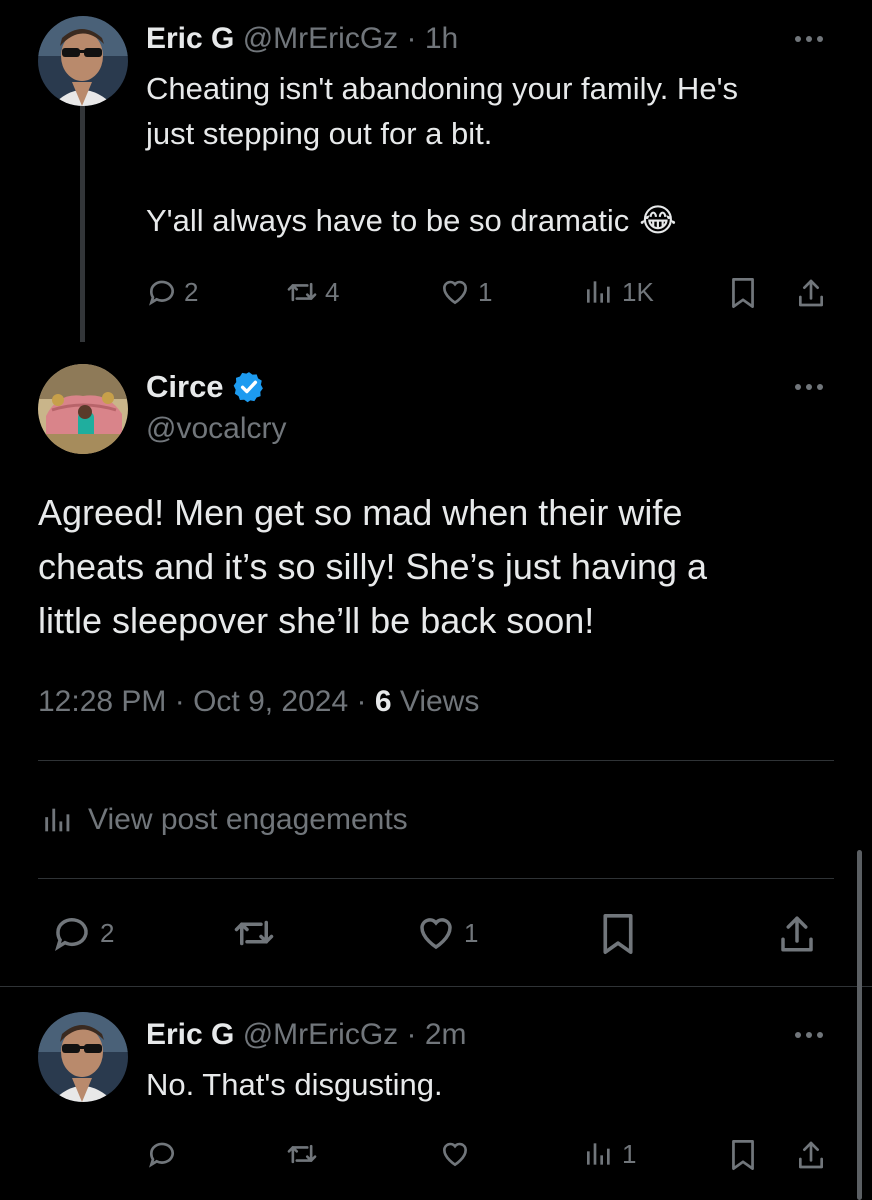  I want to click on main-text-line3: little sleepover she’ll be back soon!, so click(316, 620).